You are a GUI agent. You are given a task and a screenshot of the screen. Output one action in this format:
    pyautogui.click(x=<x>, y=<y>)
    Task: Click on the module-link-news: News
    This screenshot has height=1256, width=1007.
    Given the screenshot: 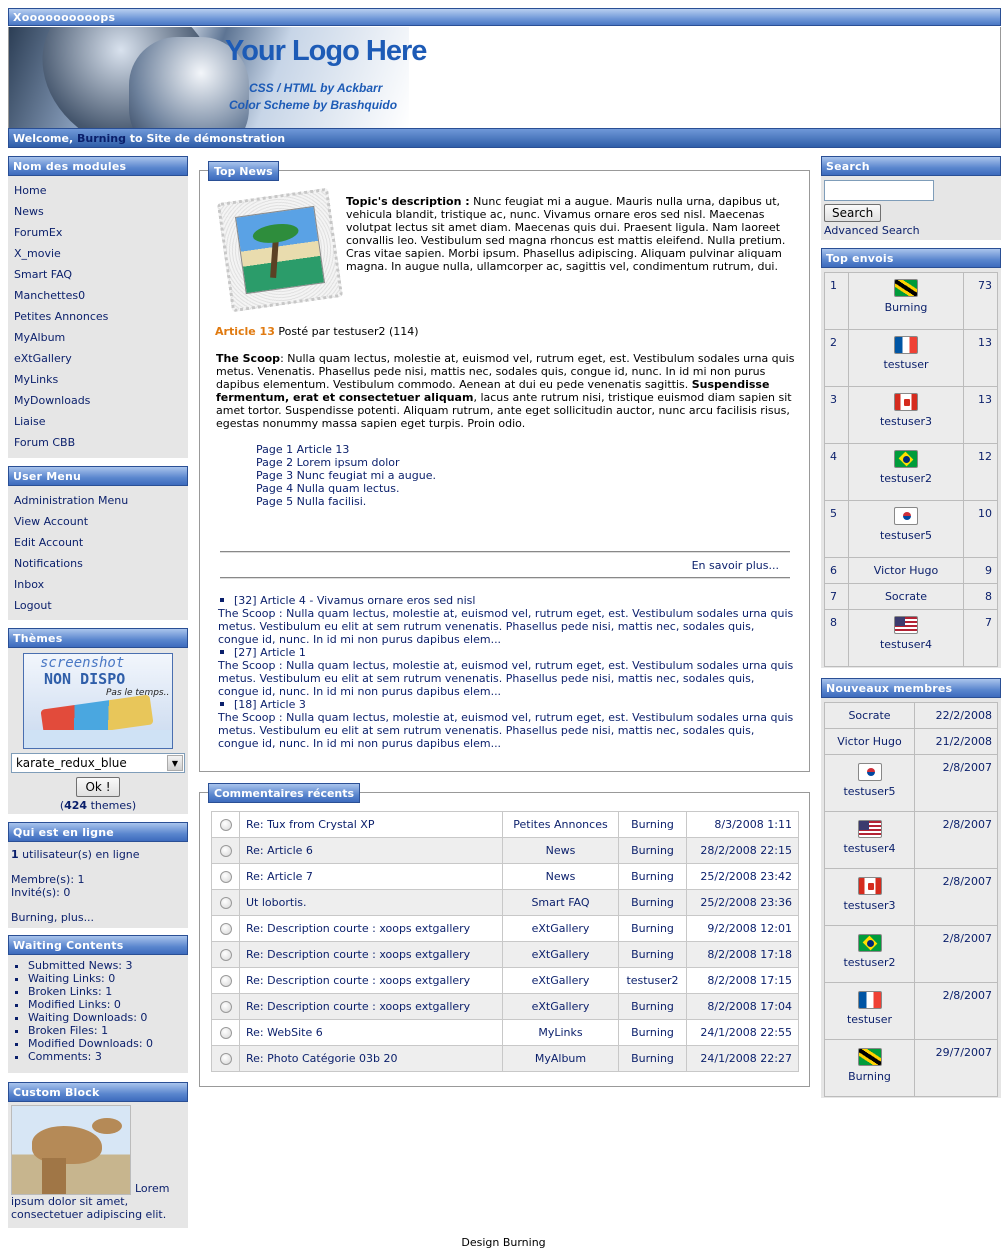 What is the action you would take?
    pyautogui.click(x=98, y=211)
    